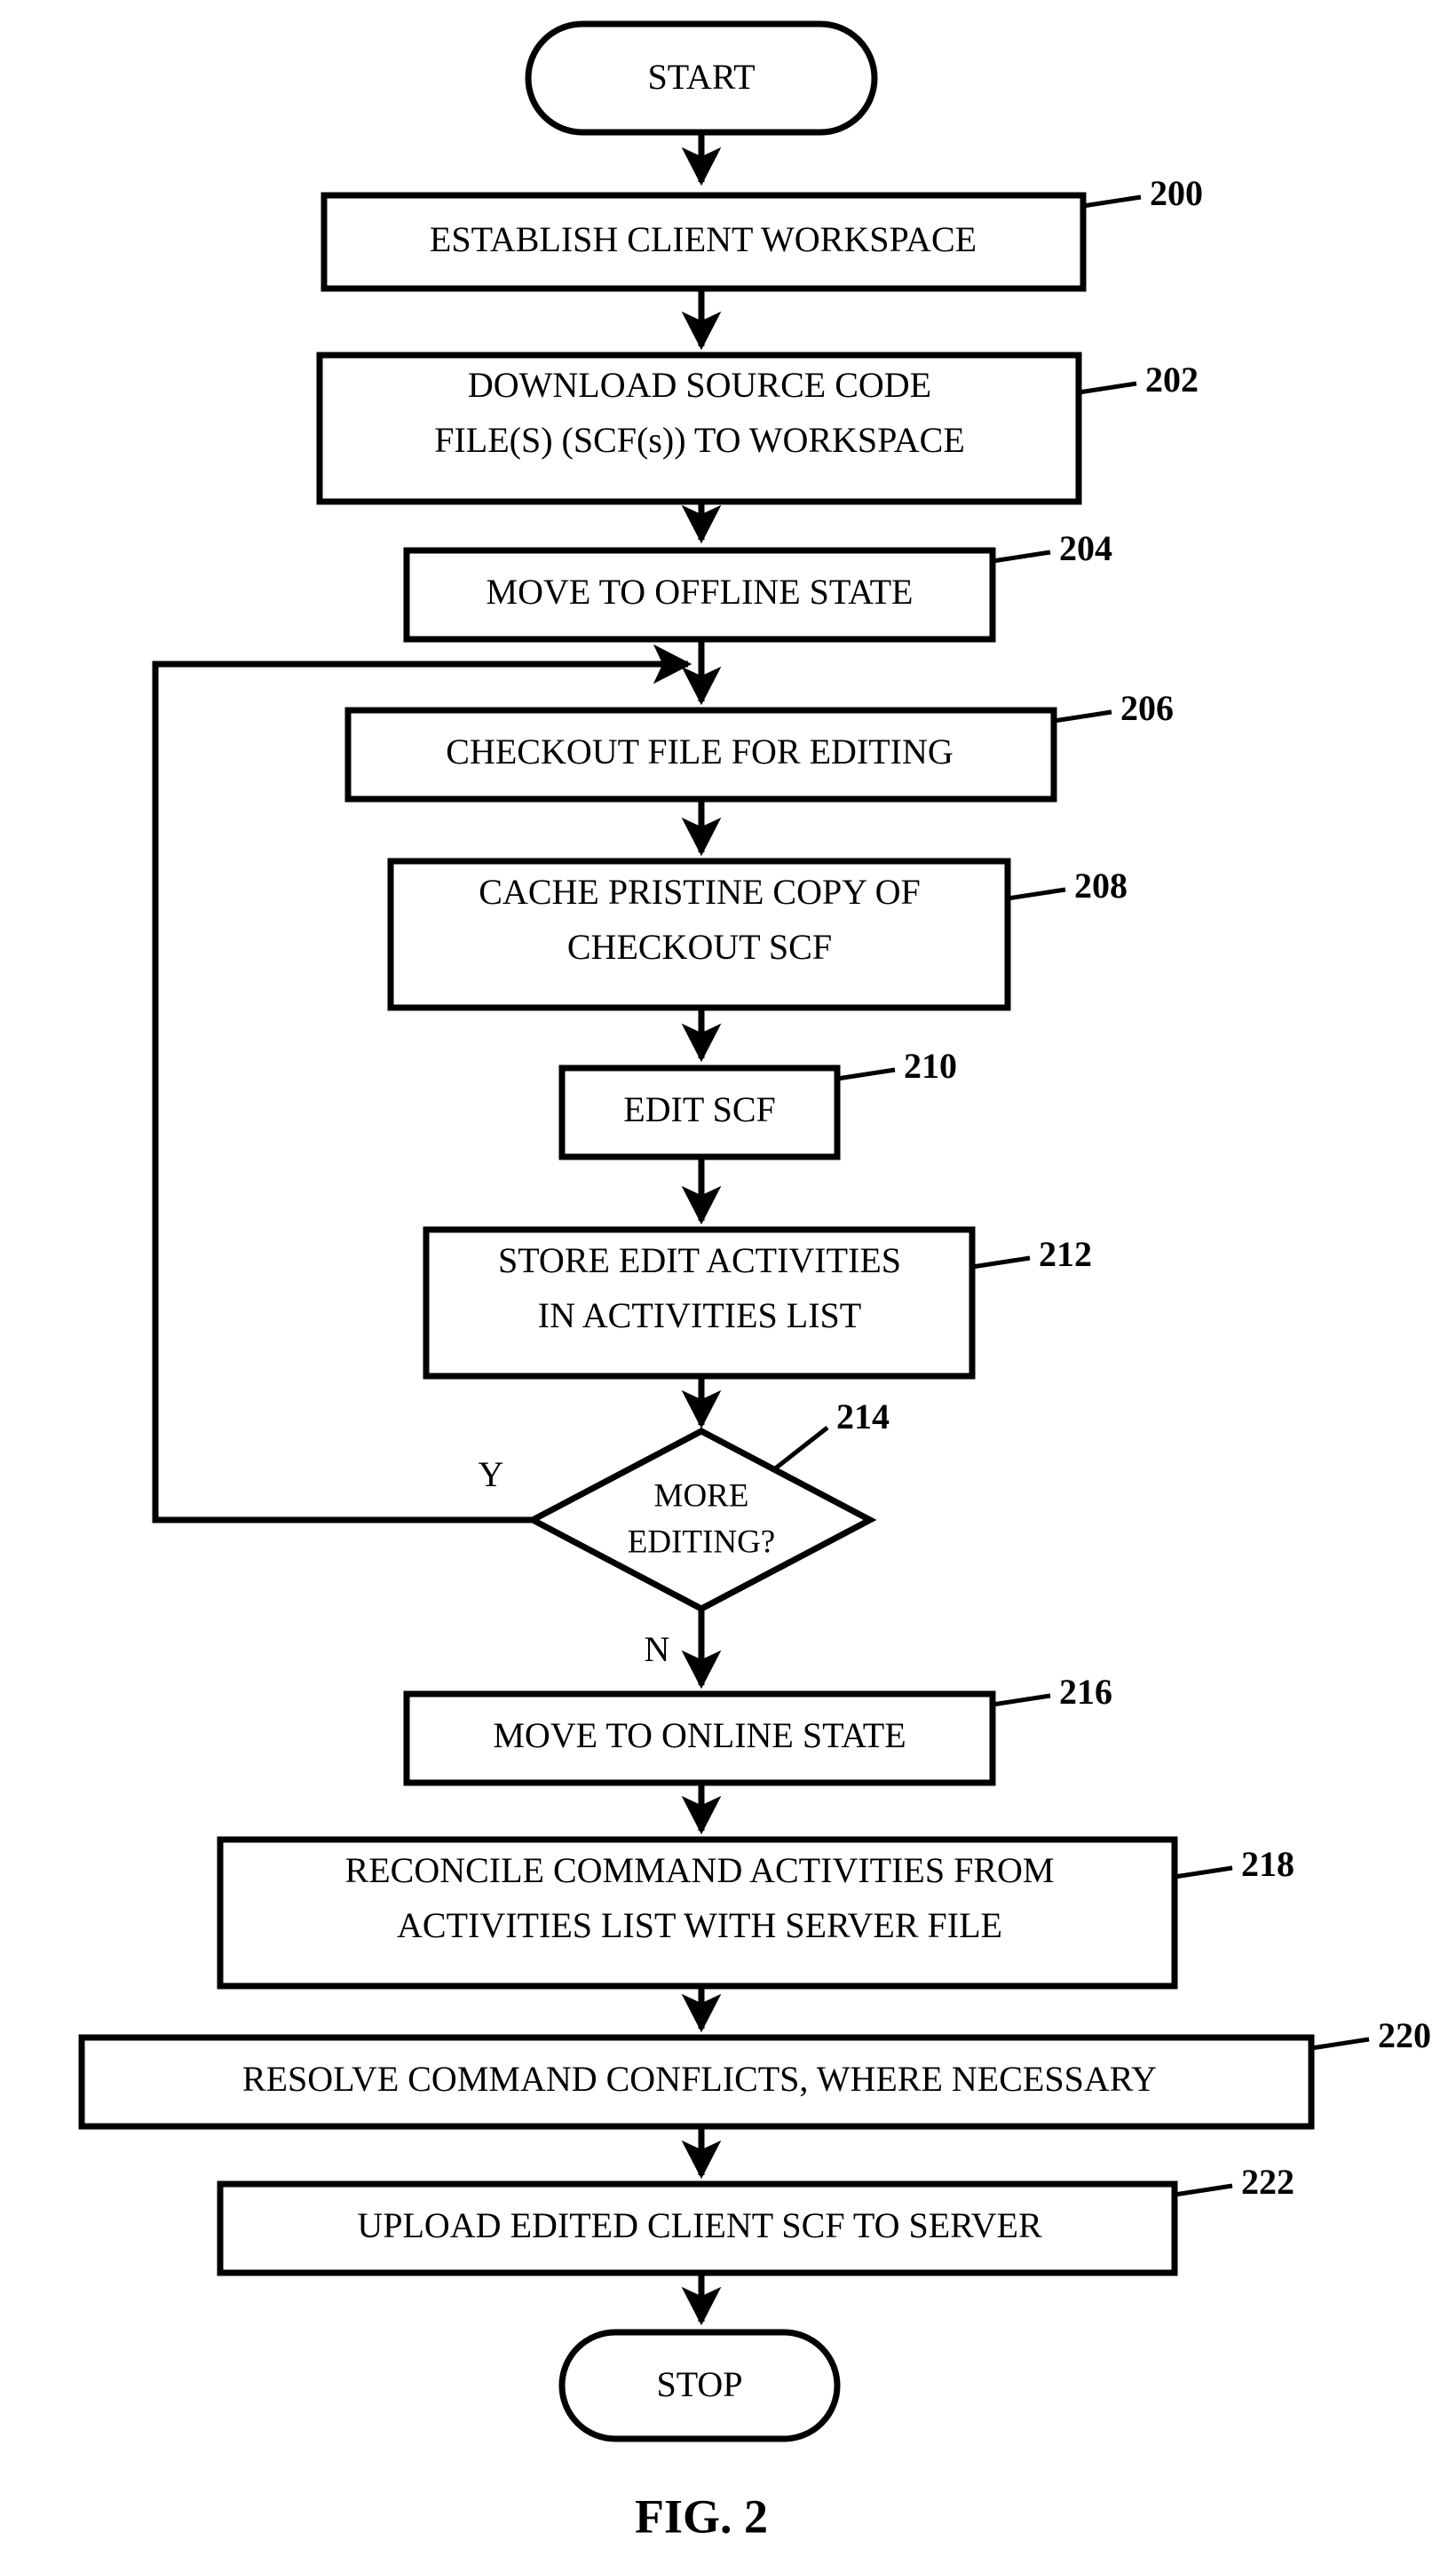 Image resolution: width=1456 pixels, height=2564 pixels. Describe the element at coordinates (699, 752) in the screenshot. I see `step206-label: CHECKOUT FILE FOR EDITING` at that location.